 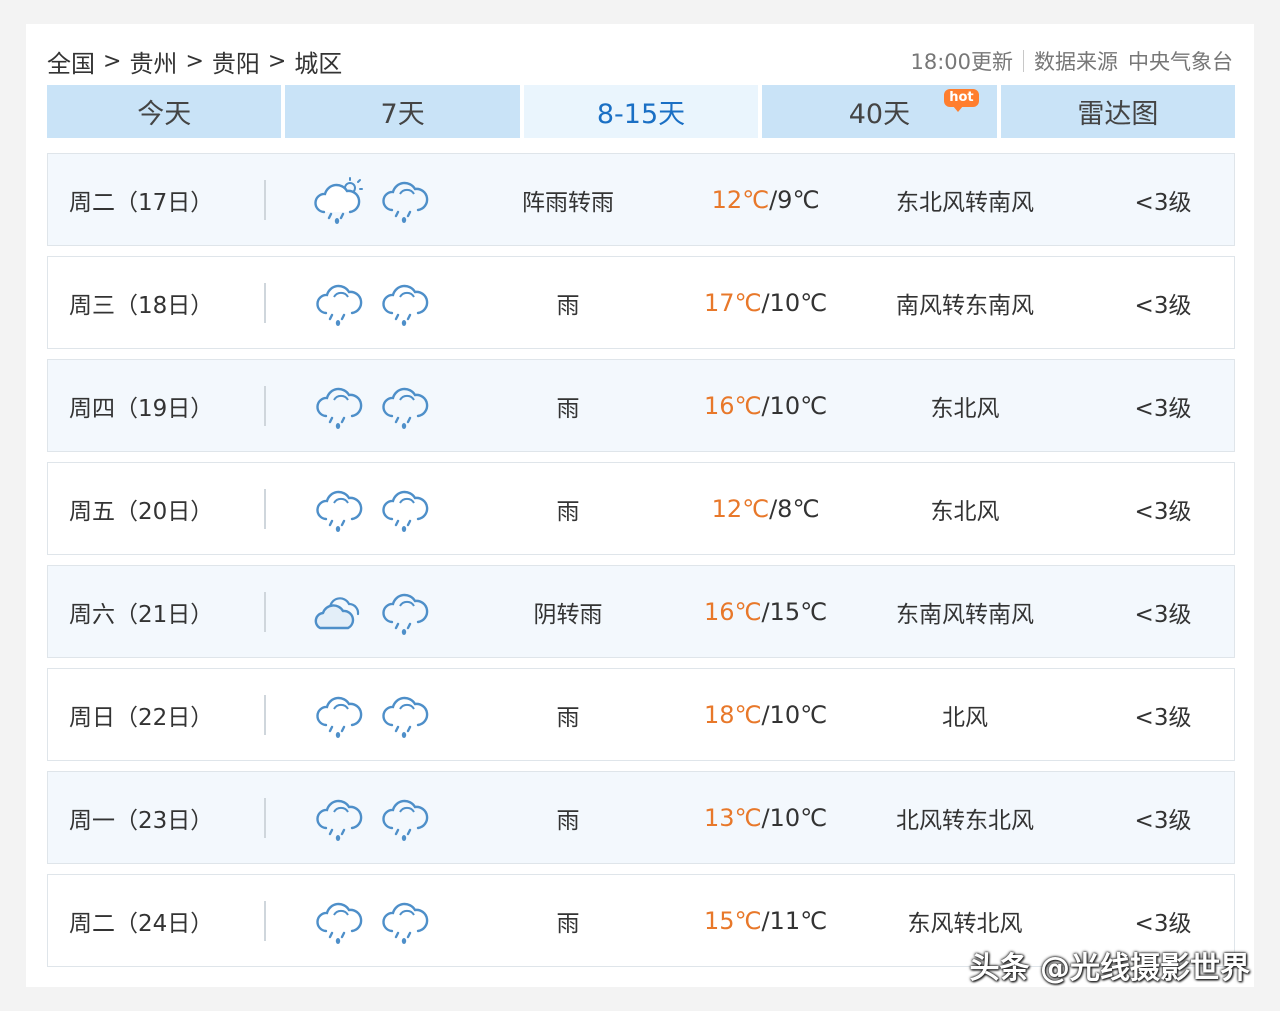 What do you see at coordinates (641, 714) in the screenshot?
I see `forecast-row: 周日（22日） 雨 18℃/10℃ 北风 <3级` at bounding box center [641, 714].